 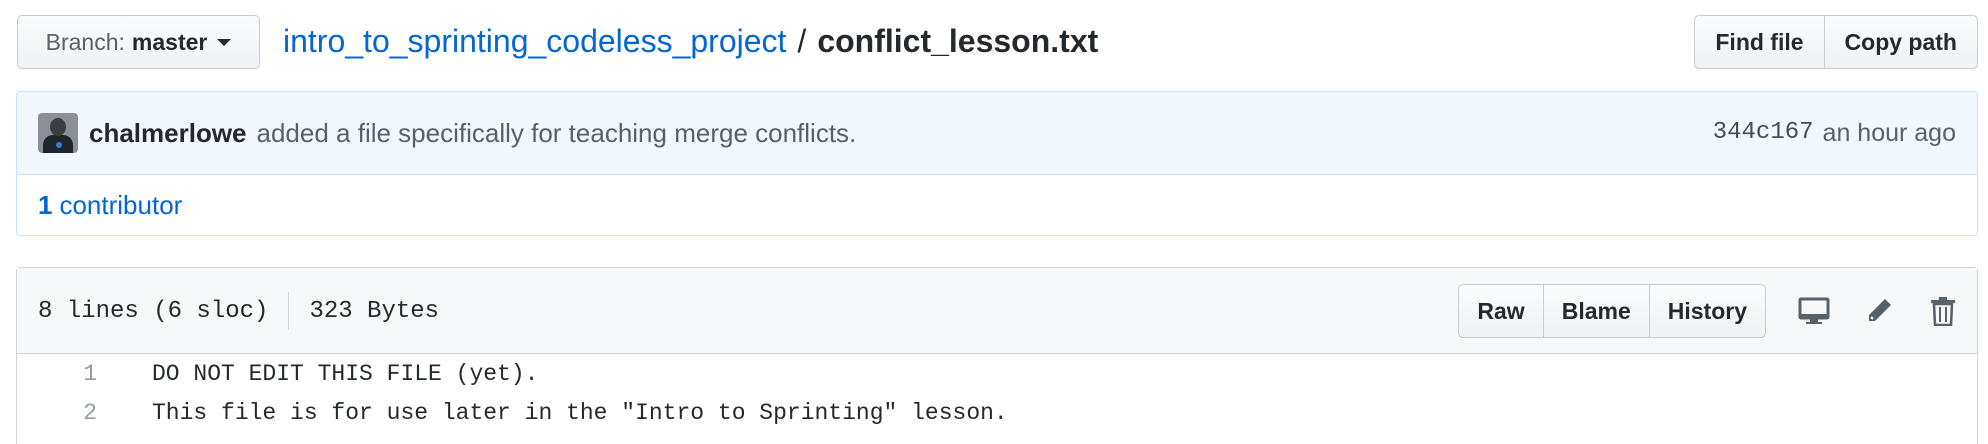 What do you see at coordinates (534, 41) in the screenshot?
I see `repo-link: intro_to_sprinting_codeless_project` at bounding box center [534, 41].